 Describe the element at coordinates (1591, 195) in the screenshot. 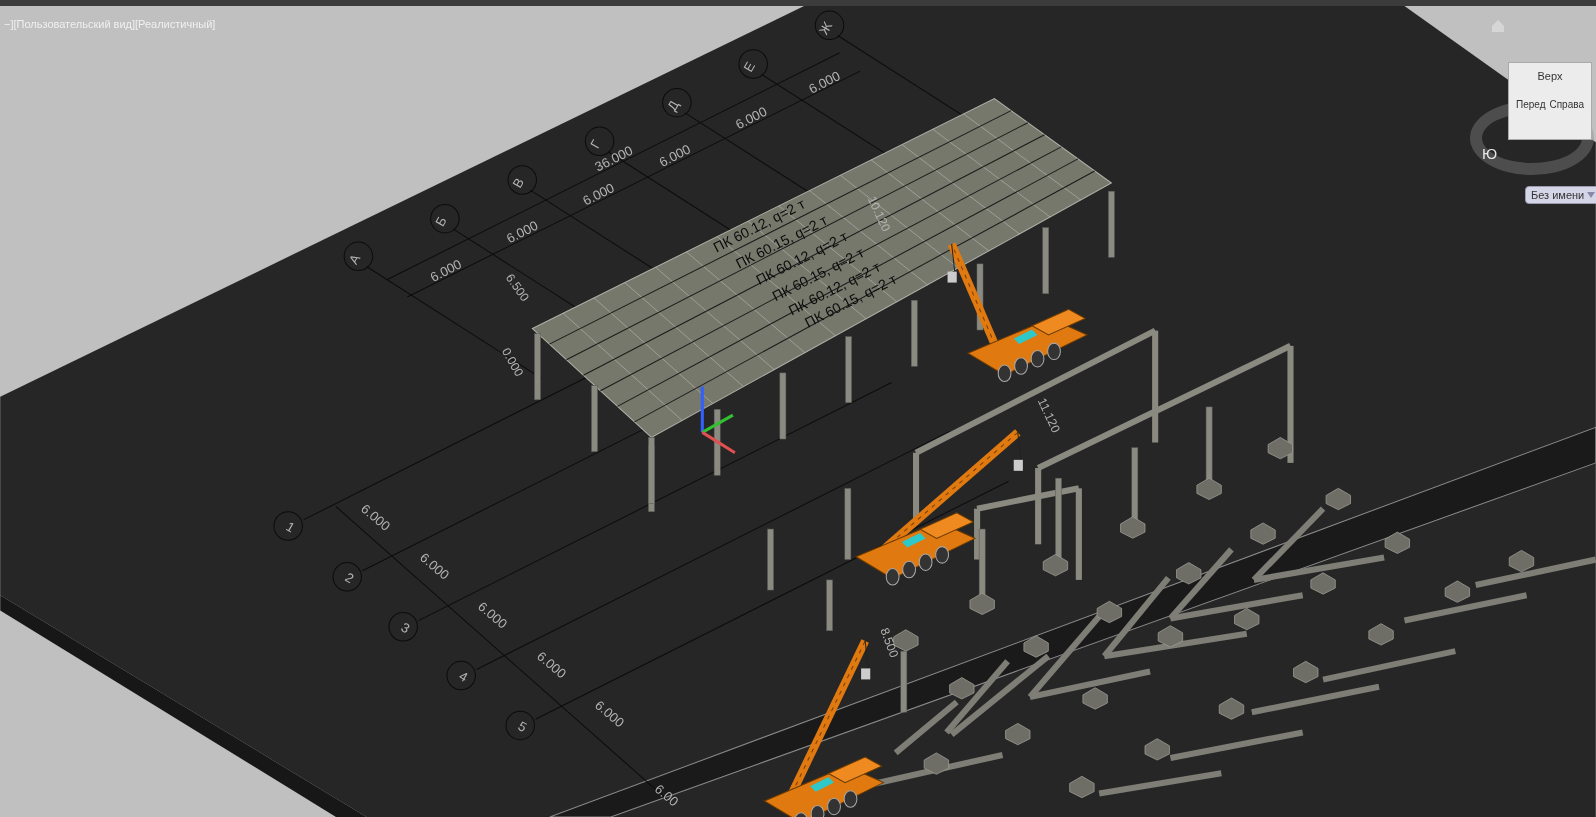

I see `caret-icon` at that location.